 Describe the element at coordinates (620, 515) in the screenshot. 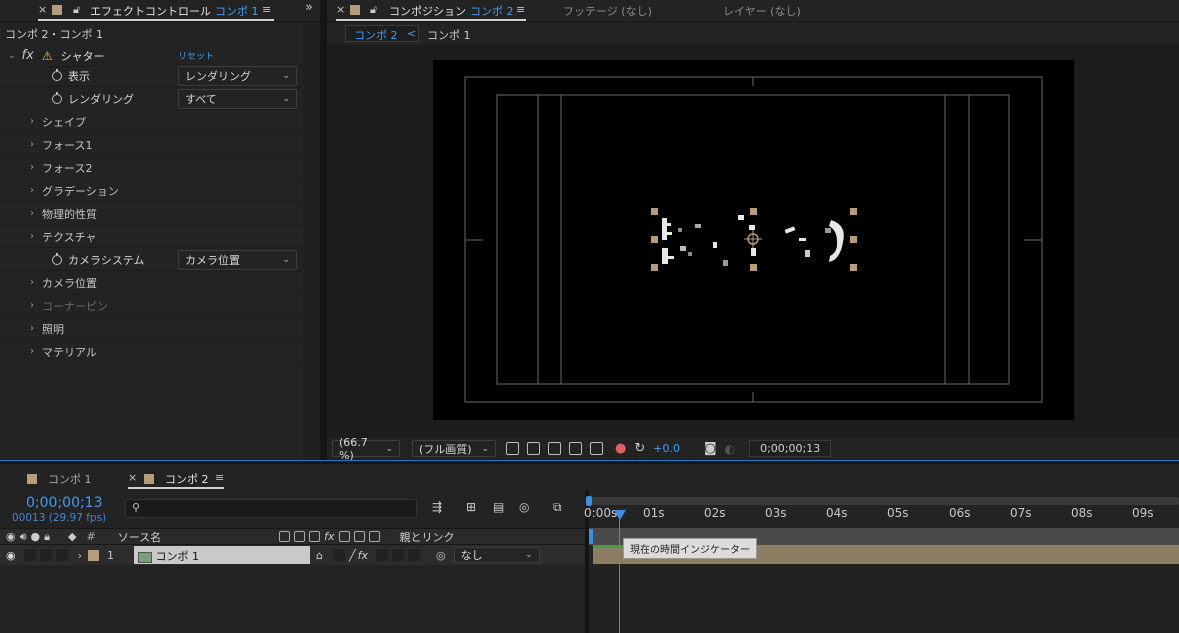

I see `current-time-indicator-handle` at that location.